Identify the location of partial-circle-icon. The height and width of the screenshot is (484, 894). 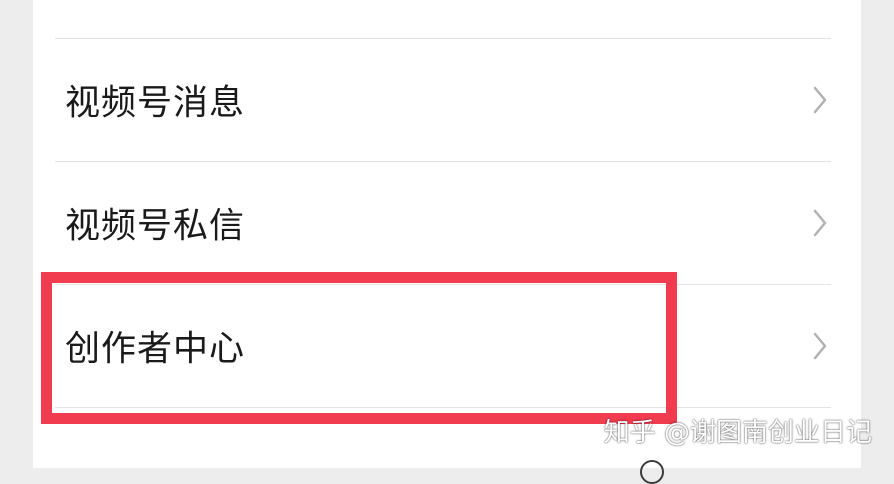
(652, 472).